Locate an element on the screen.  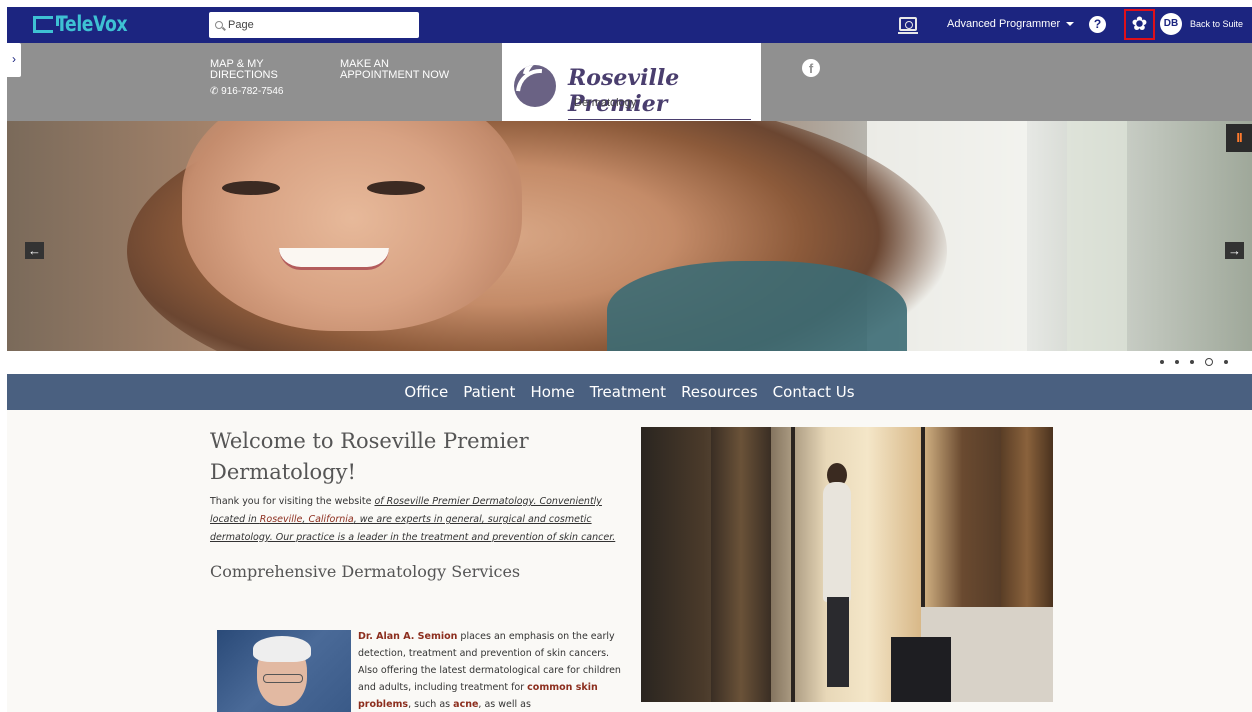
appointment-link: MAKE AN APPOINTMENT NOW is located at coordinates (400, 70).